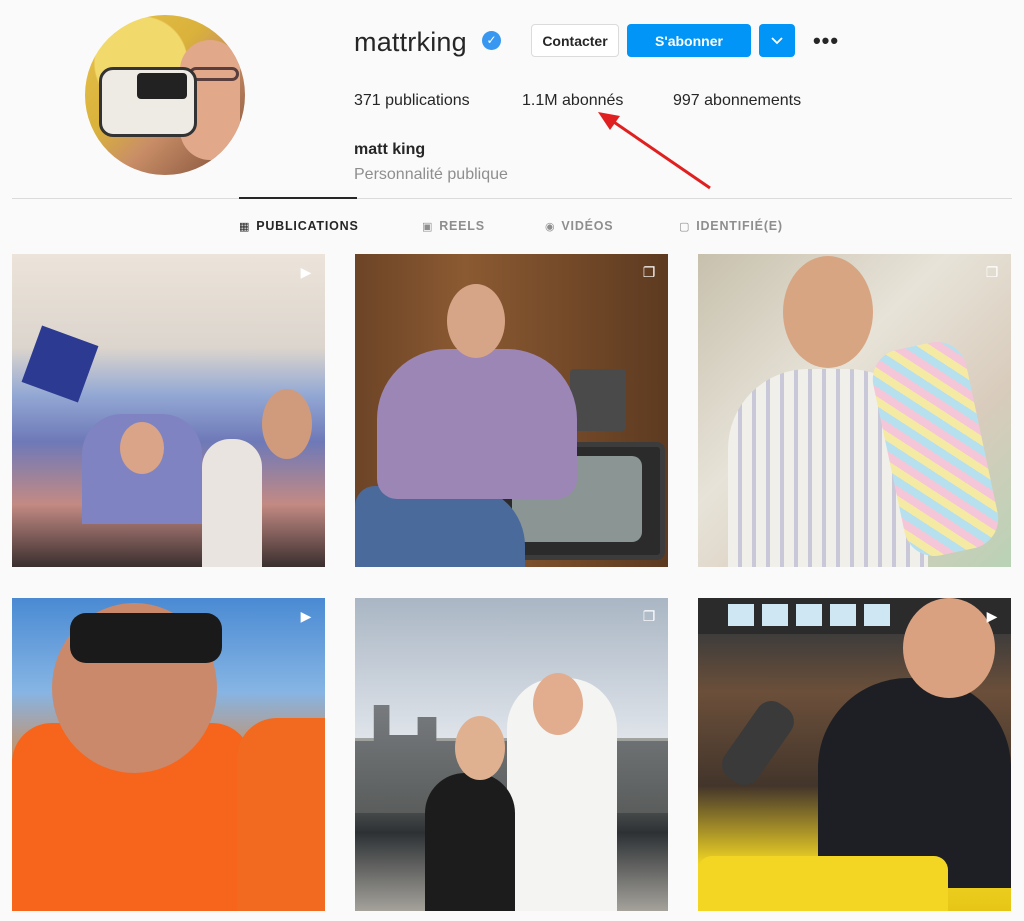 This screenshot has width=1024, height=921. What do you see at coordinates (813, 615) in the screenshot?
I see `post-sign-letters` at bounding box center [813, 615].